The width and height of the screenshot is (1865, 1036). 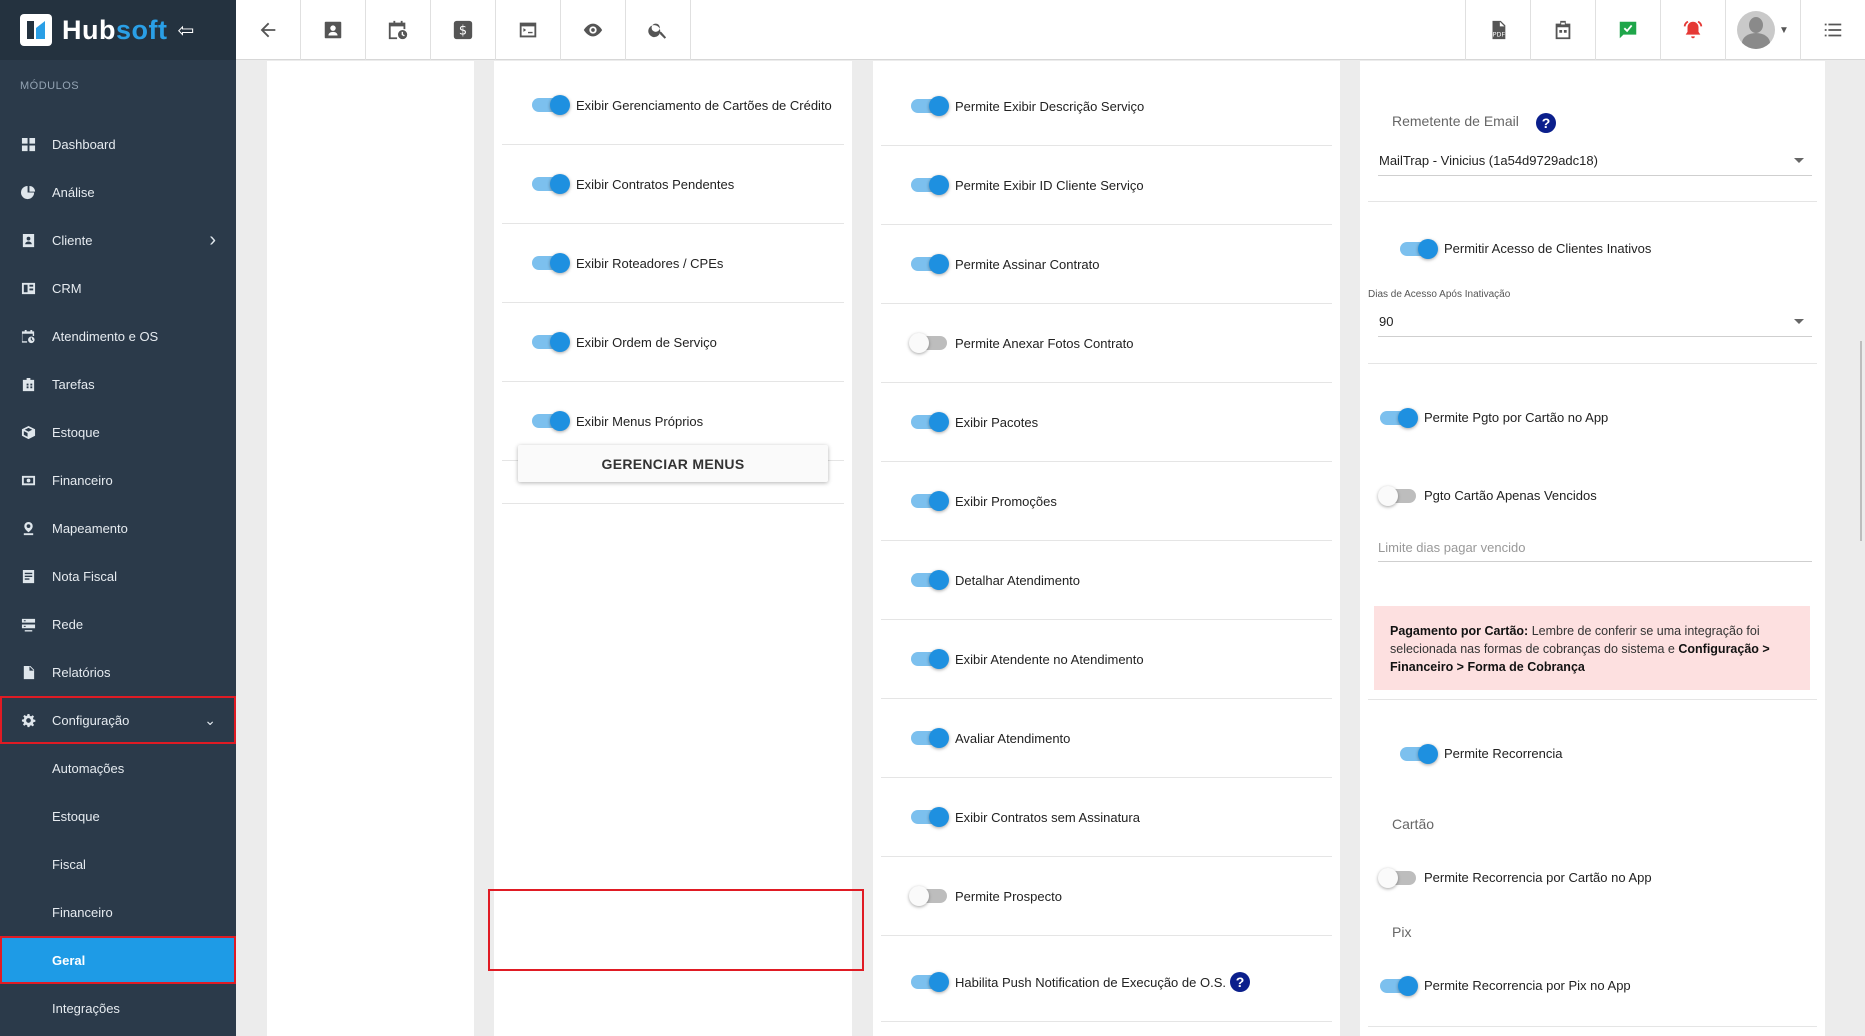 I want to click on inactive-access-toggle, so click(x=1419, y=248).